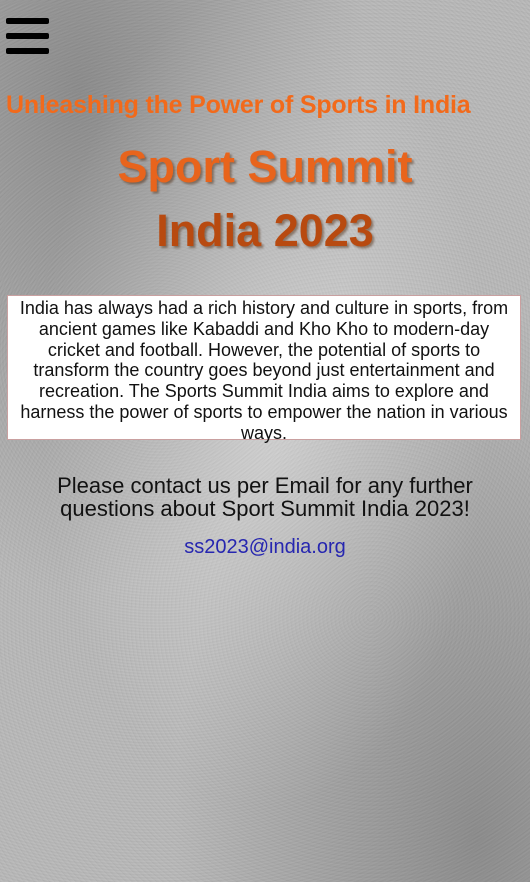  What do you see at coordinates (27, 51) in the screenshot?
I see `menu-bar-bottom` at bounding box center [27, 51].